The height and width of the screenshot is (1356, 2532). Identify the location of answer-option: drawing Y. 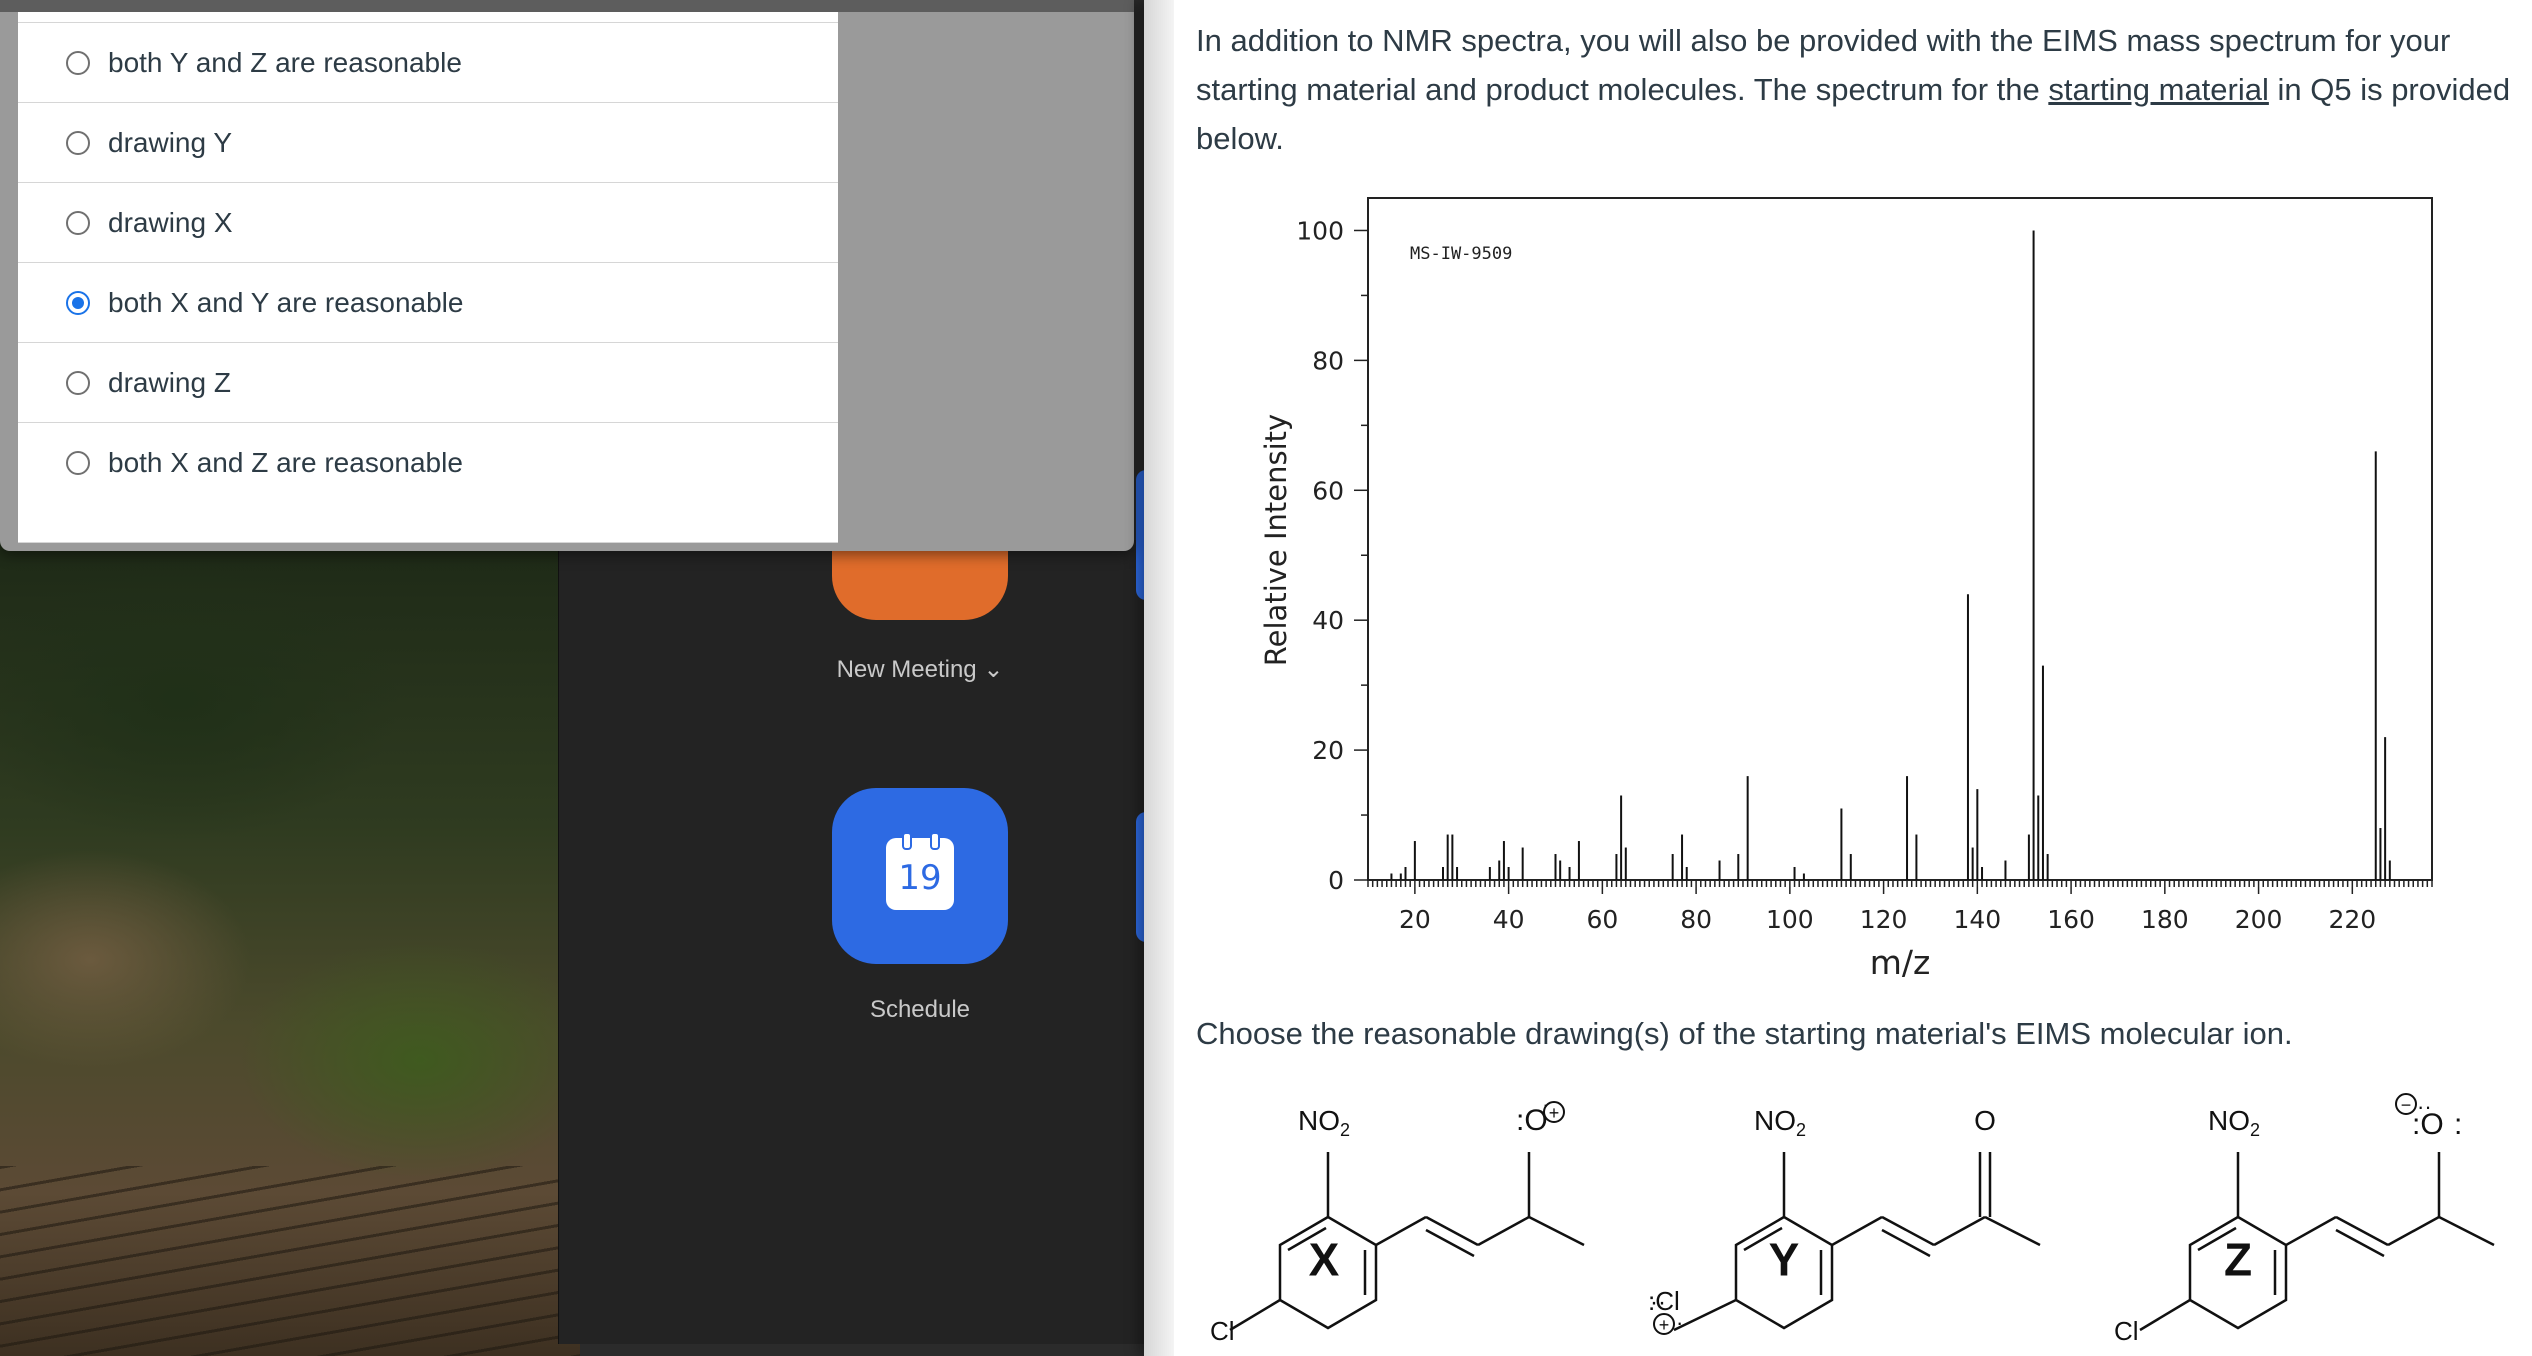
(428, 142).